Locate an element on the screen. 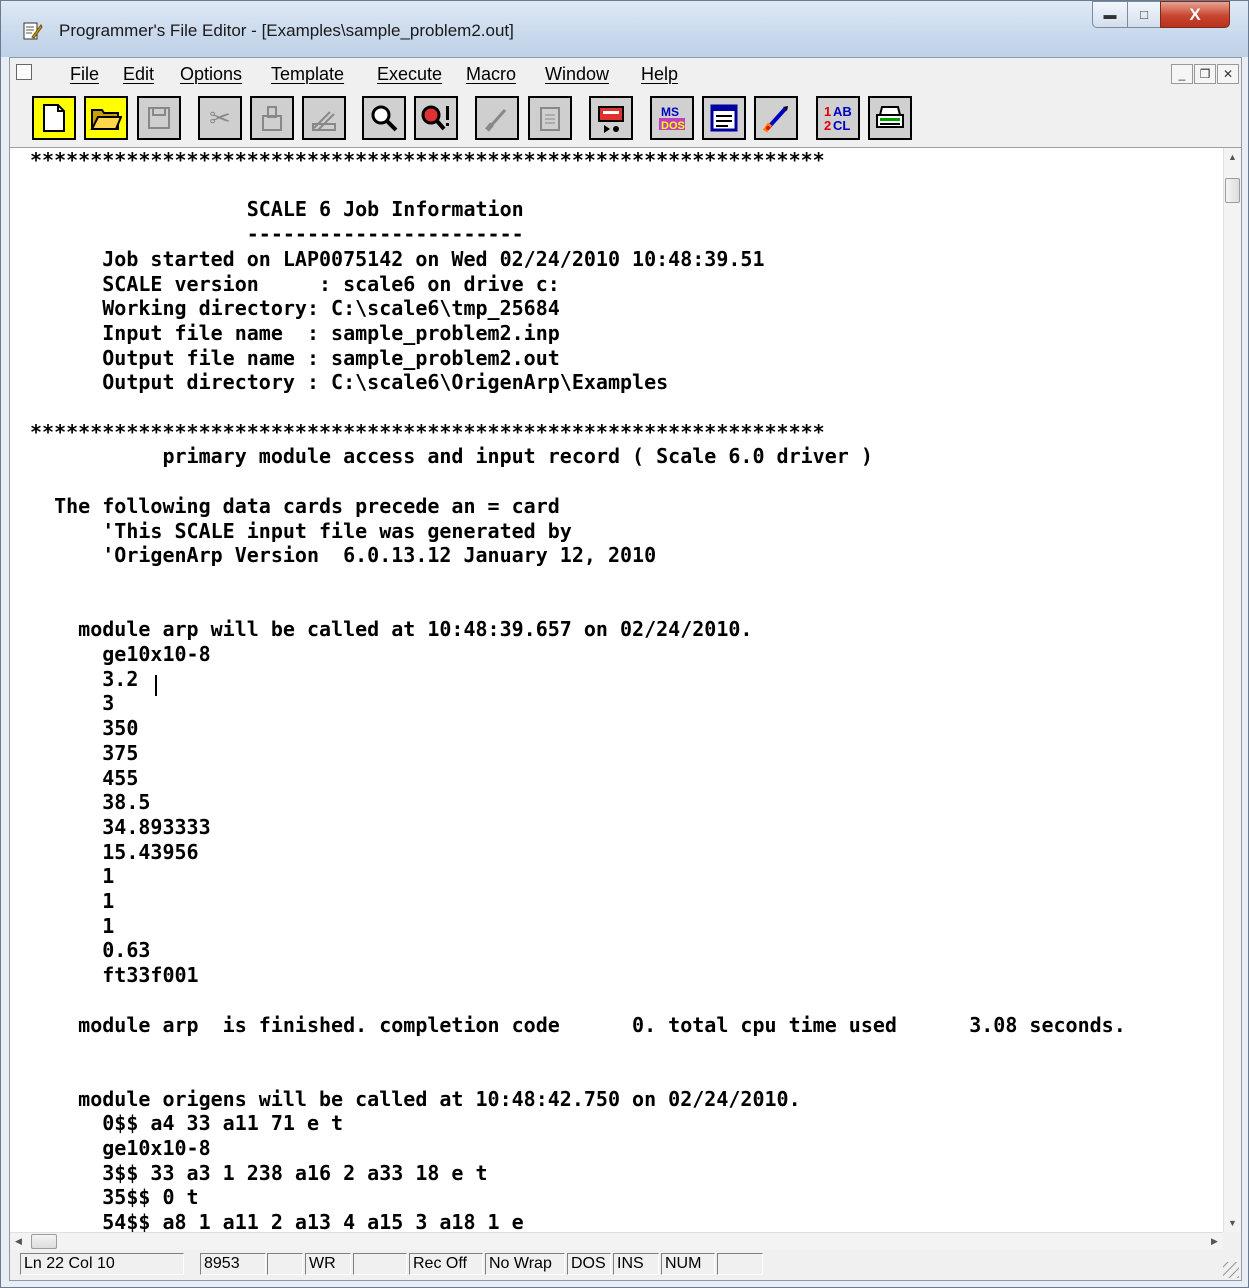 The image size is (1249, 1288). status-rec: Rec Off is located at coordinates (446, 1264).